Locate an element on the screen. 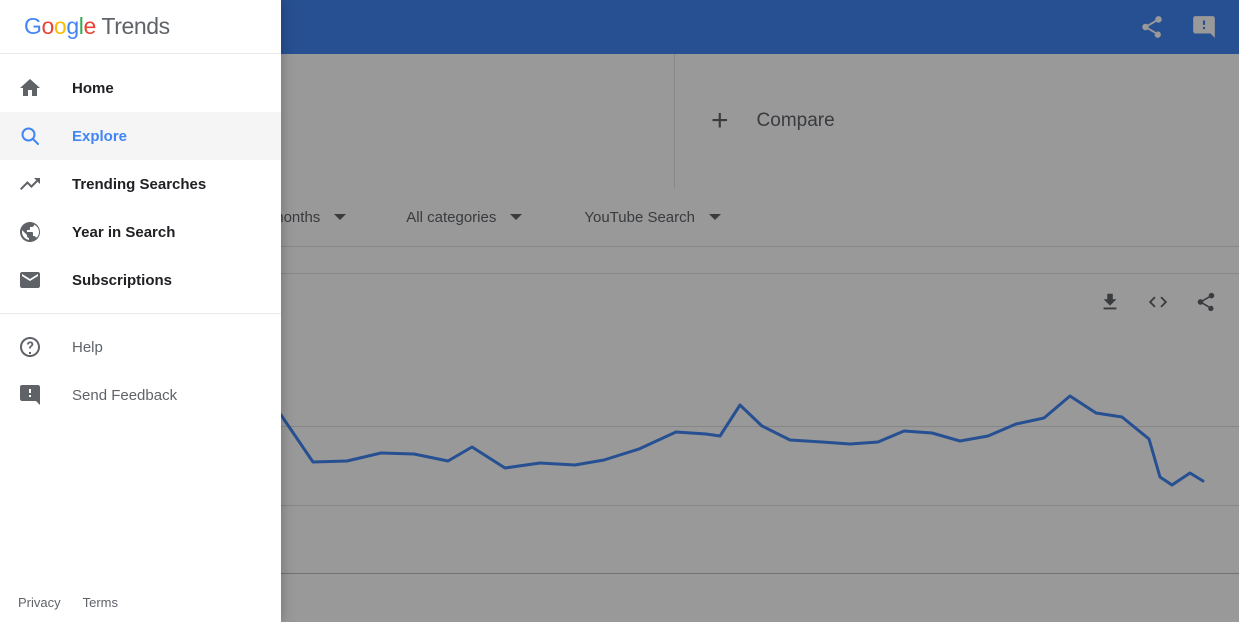 The image size is (1239, 622). home-icon is located at coordinates (30, 88).